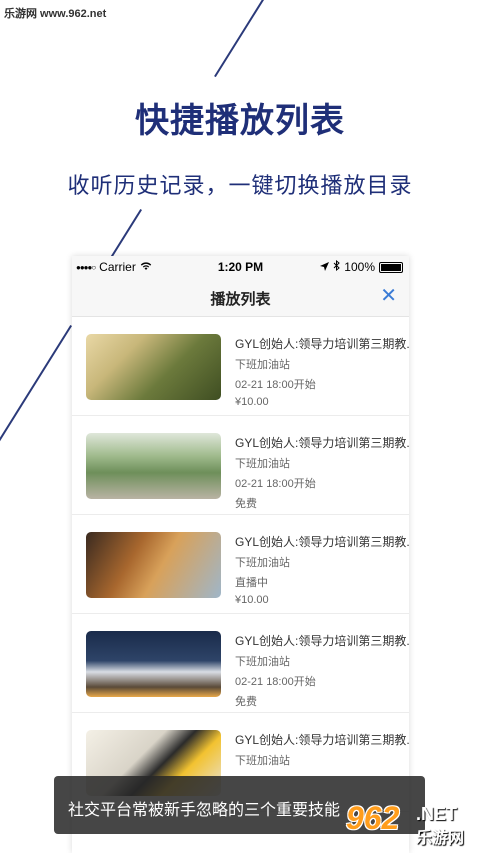 The width and height of the screenshot is (480, 853). What do you see at coordinates (440, 838) in the screenshot?
I see `logo-cn: 乐游网` at bounding box center [440, 838].